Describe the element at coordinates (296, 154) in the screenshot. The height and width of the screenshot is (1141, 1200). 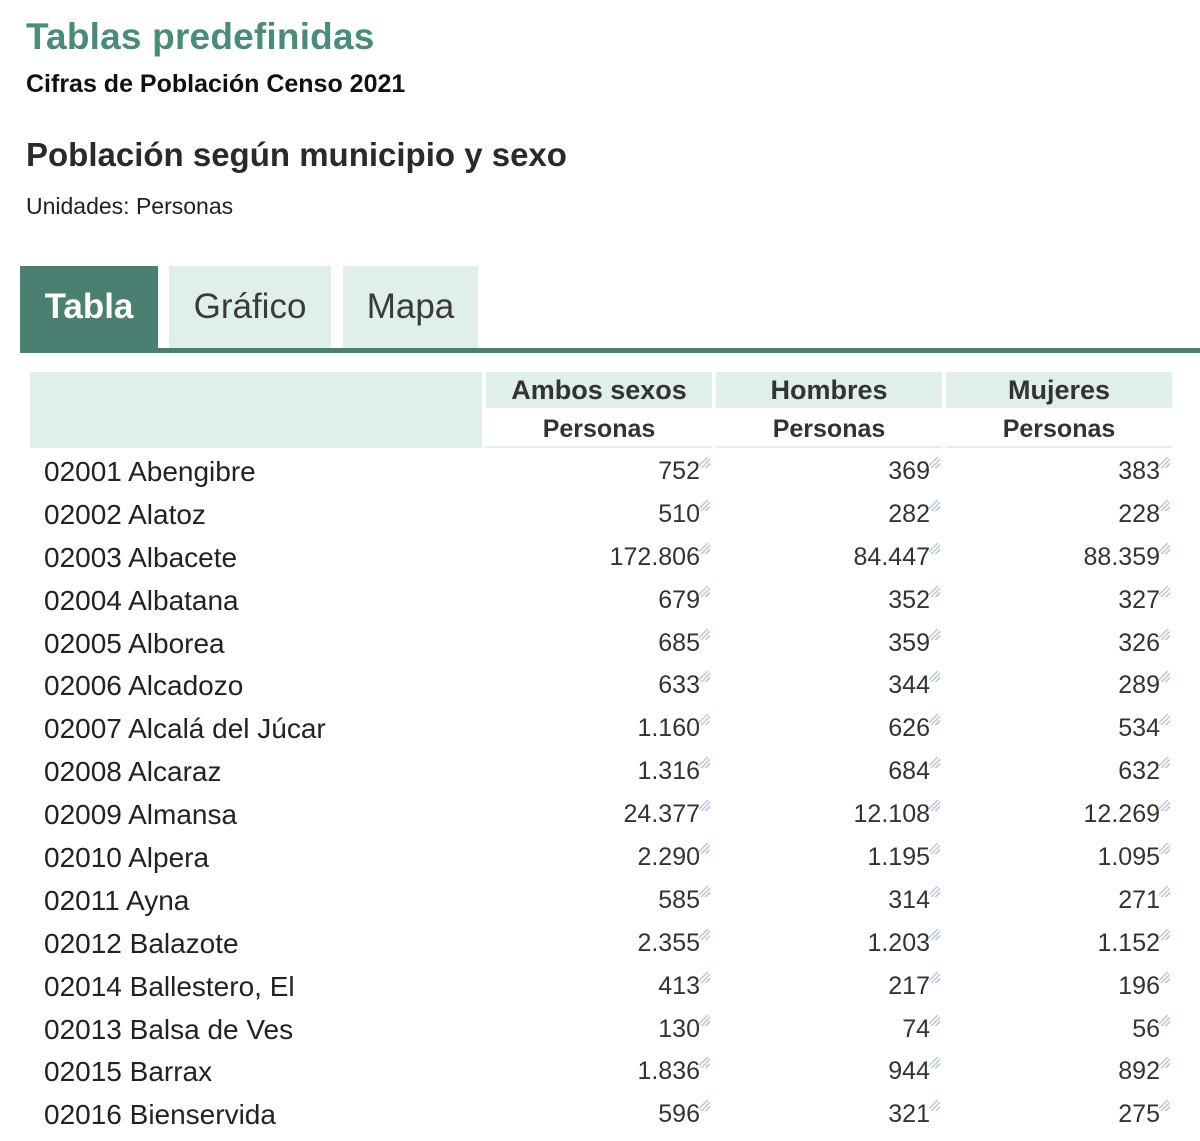
I see `table-title: Población según municipio y sexo` at that location.